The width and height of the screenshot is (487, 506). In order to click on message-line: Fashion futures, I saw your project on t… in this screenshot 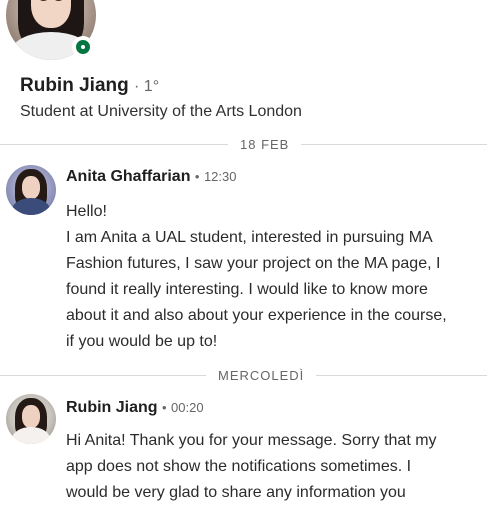, I will do `click(253, 263)`.